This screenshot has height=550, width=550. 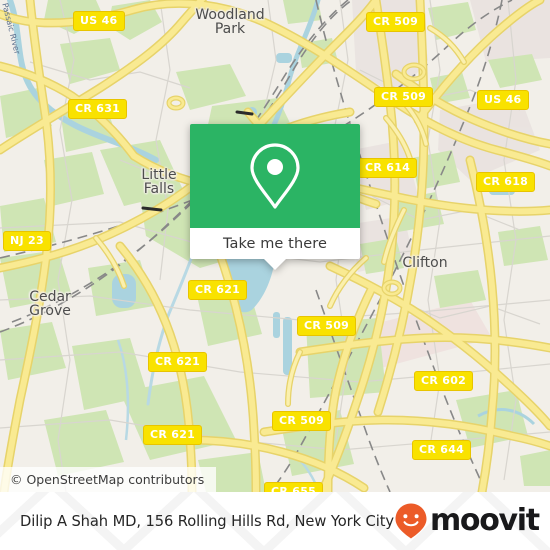 What do you see at coordinates (27, 241) in the screenshot?
I see `shield-nj-23: NJ 23` at bounding box center [27, 241].